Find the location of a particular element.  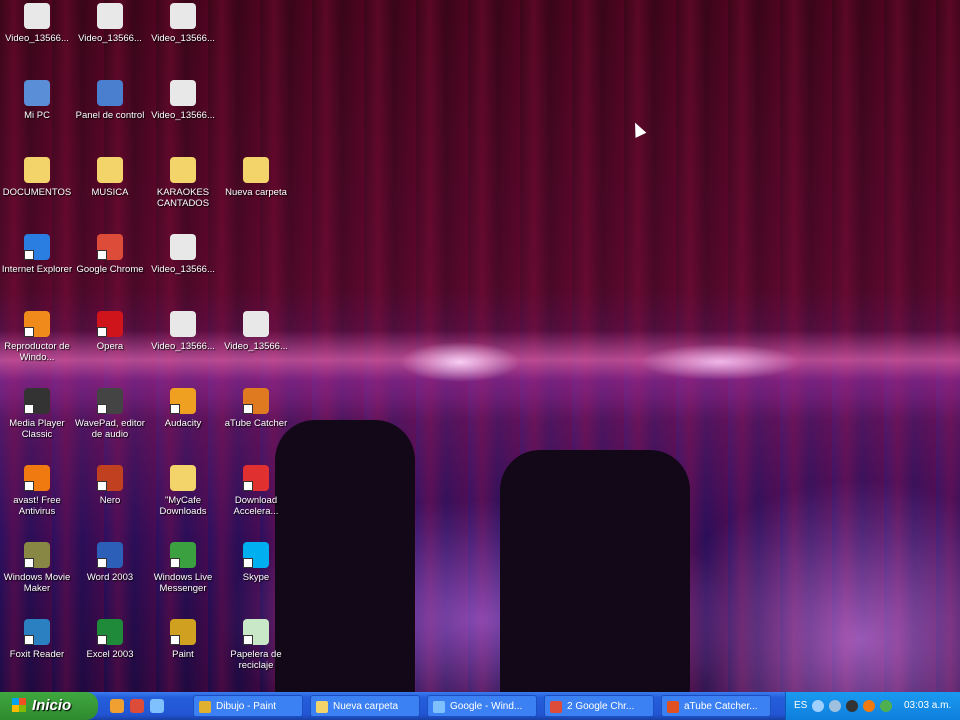

audacity-icon is located at coordinates (183, 401).